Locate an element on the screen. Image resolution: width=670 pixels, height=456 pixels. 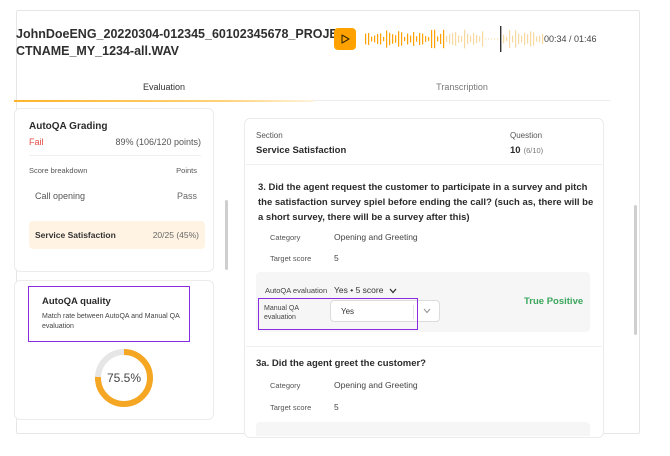
quality-title: AutoQA quality is located at coordinates (76, 301).